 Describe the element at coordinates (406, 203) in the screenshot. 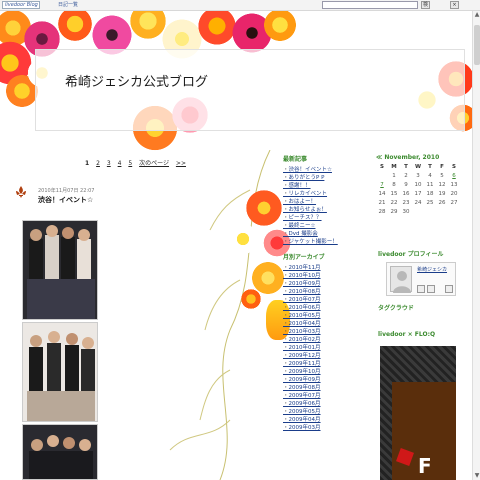

I see `calendar-day: 23` at that location.